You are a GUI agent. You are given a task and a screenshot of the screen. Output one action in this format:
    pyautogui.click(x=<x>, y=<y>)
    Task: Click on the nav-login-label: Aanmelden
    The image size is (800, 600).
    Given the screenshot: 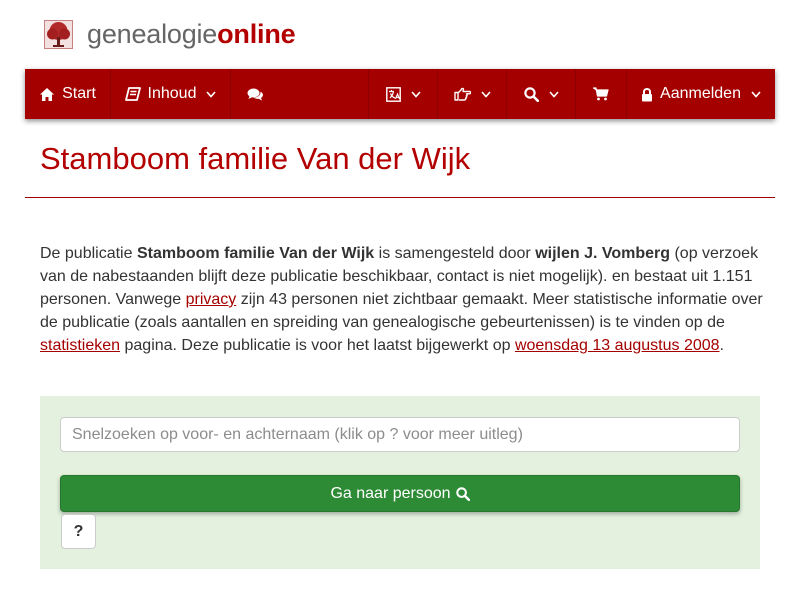 What is the action you would take?
    pyautogui.click(x=700, y=93)
    